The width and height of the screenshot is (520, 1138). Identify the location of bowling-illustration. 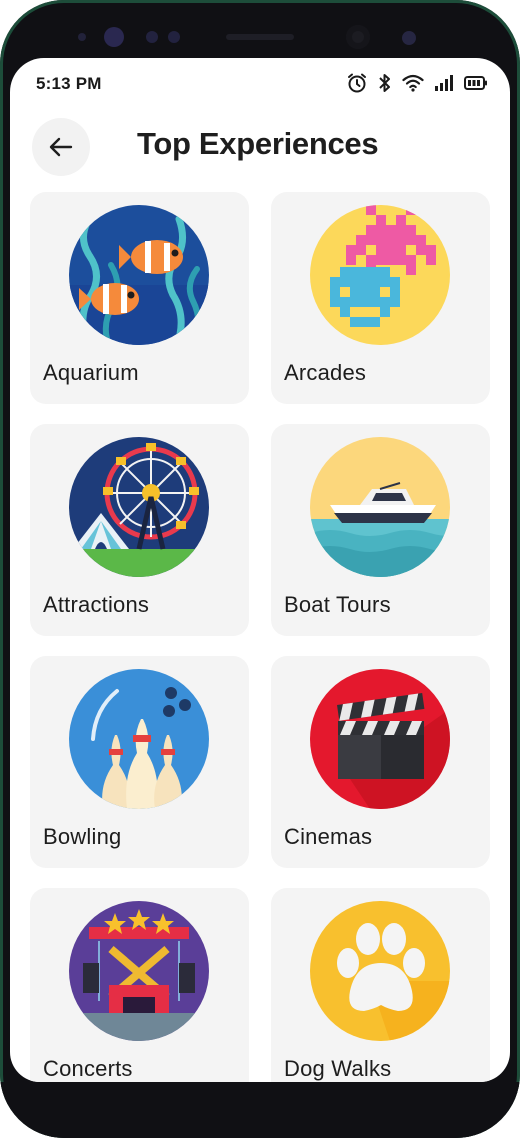
(139, 739).